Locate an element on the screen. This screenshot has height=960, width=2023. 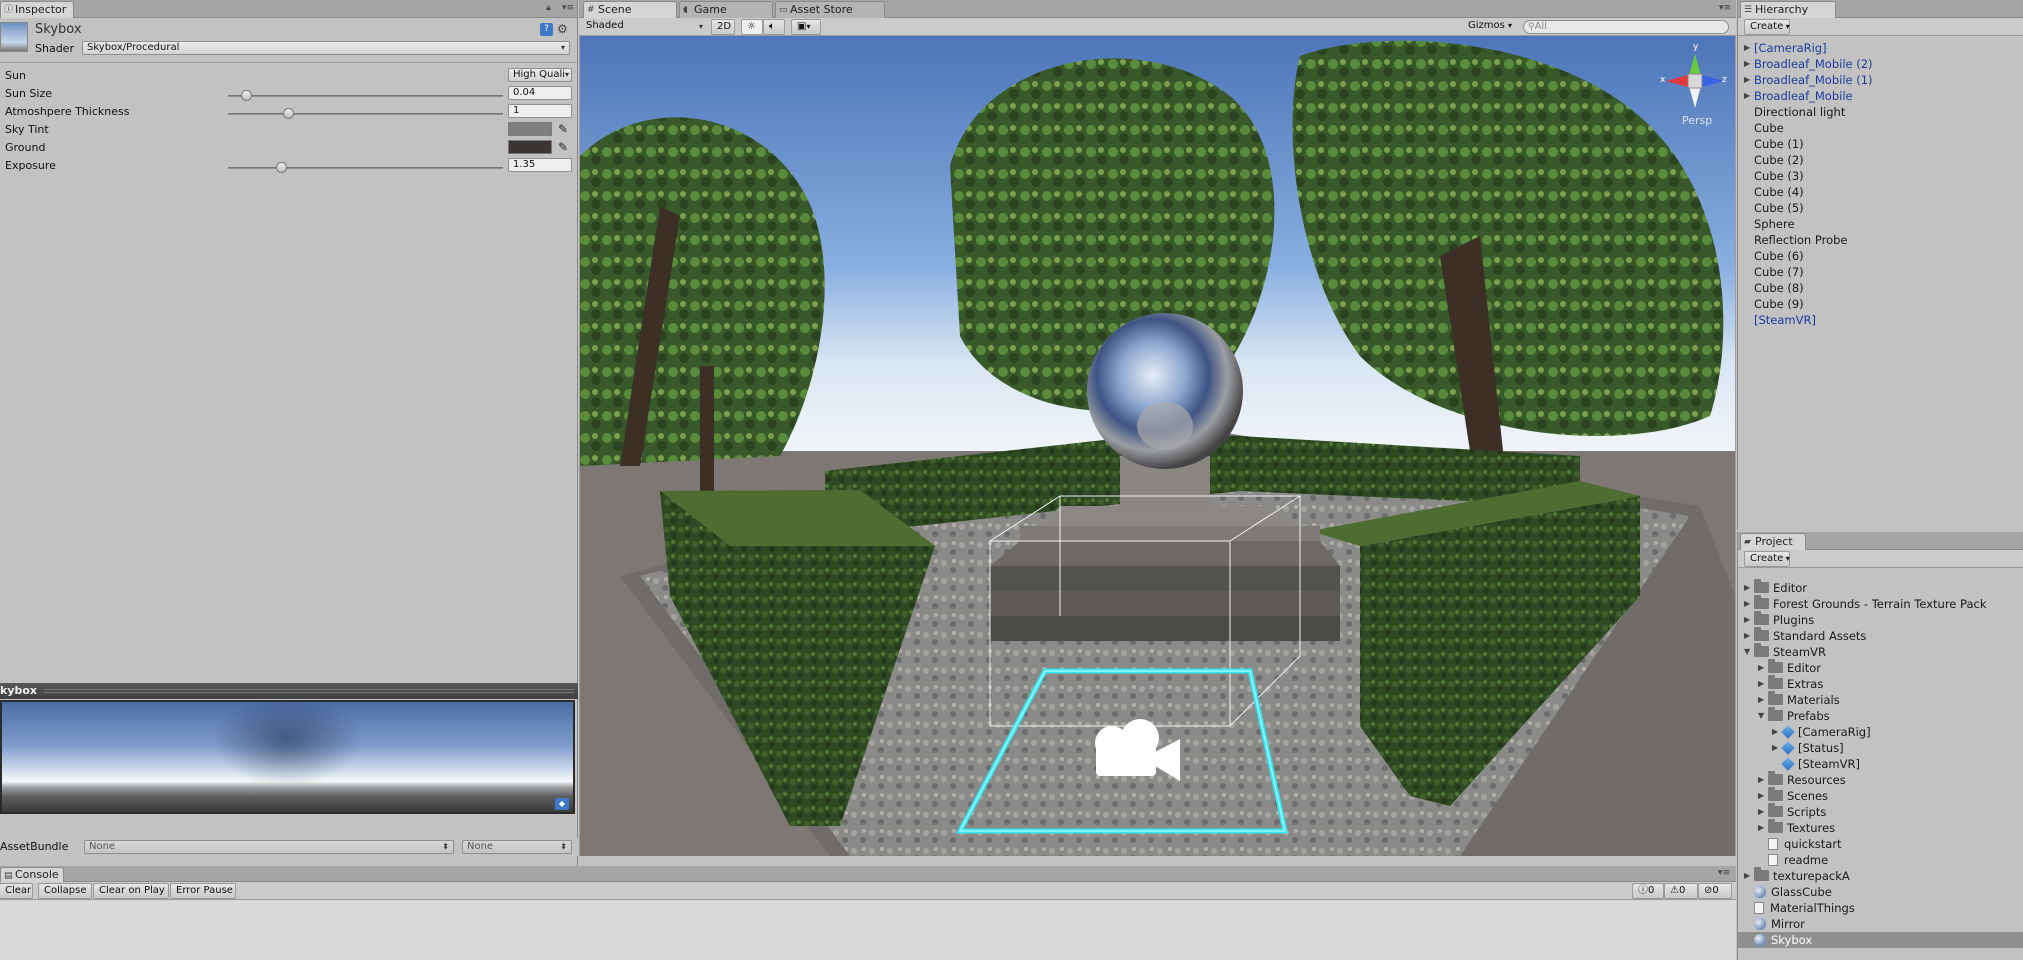
ground-swatch is located at coordinates (530, 147).